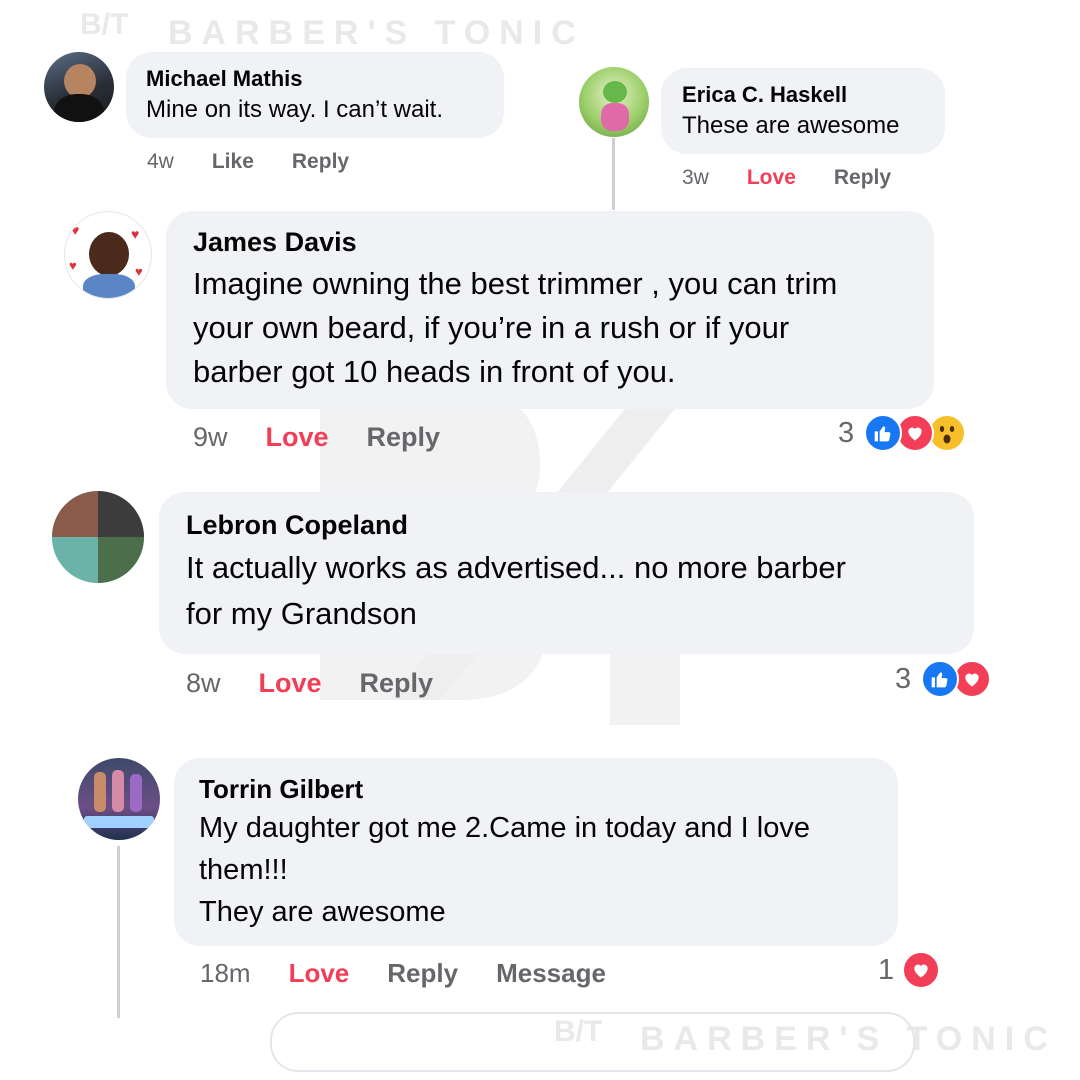 This screenshot has height=1080, width=1080. Describe the element at coordinates (434, 371) in the screenshot. I see `comment-text-line: barber got 10 heads in front of you.` at that location.